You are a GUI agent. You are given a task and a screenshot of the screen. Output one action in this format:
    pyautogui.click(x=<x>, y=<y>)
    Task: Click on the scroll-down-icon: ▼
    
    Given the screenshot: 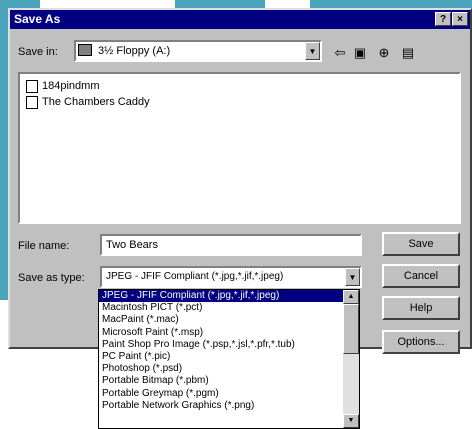 What is the action you would take?
    pyautogui.click(x=351, y=421)
    